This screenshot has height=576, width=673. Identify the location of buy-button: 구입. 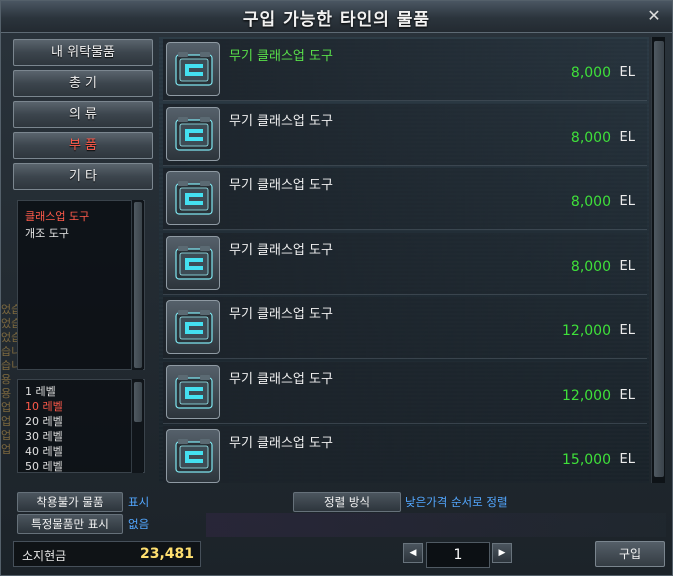
(630, 554).